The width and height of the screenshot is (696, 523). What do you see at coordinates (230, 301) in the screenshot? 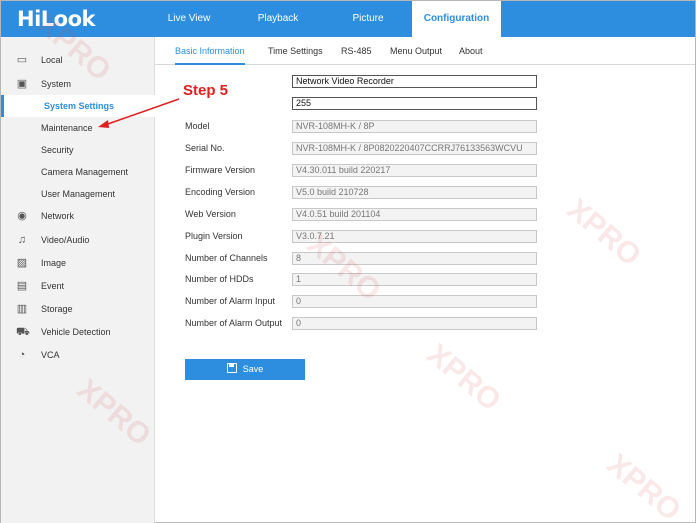
I see `alarm-input-label: Number of Alarm Input` at bounding box center [230, 301].